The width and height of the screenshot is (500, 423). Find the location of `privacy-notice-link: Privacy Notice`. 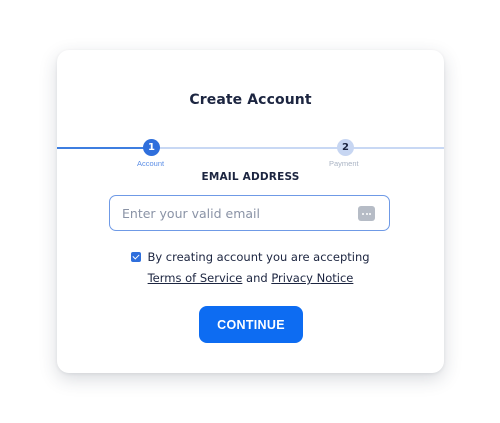

privacy-notice-link: Privacy Notice is located at coordinates (312, 278).